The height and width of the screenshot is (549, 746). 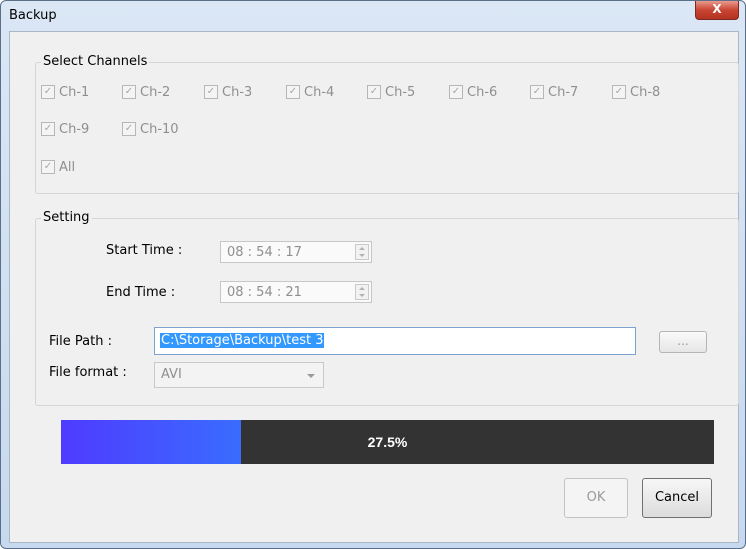 I want to click on end-time-field: 08 : 54 : 21, so click(x=296, y=292).